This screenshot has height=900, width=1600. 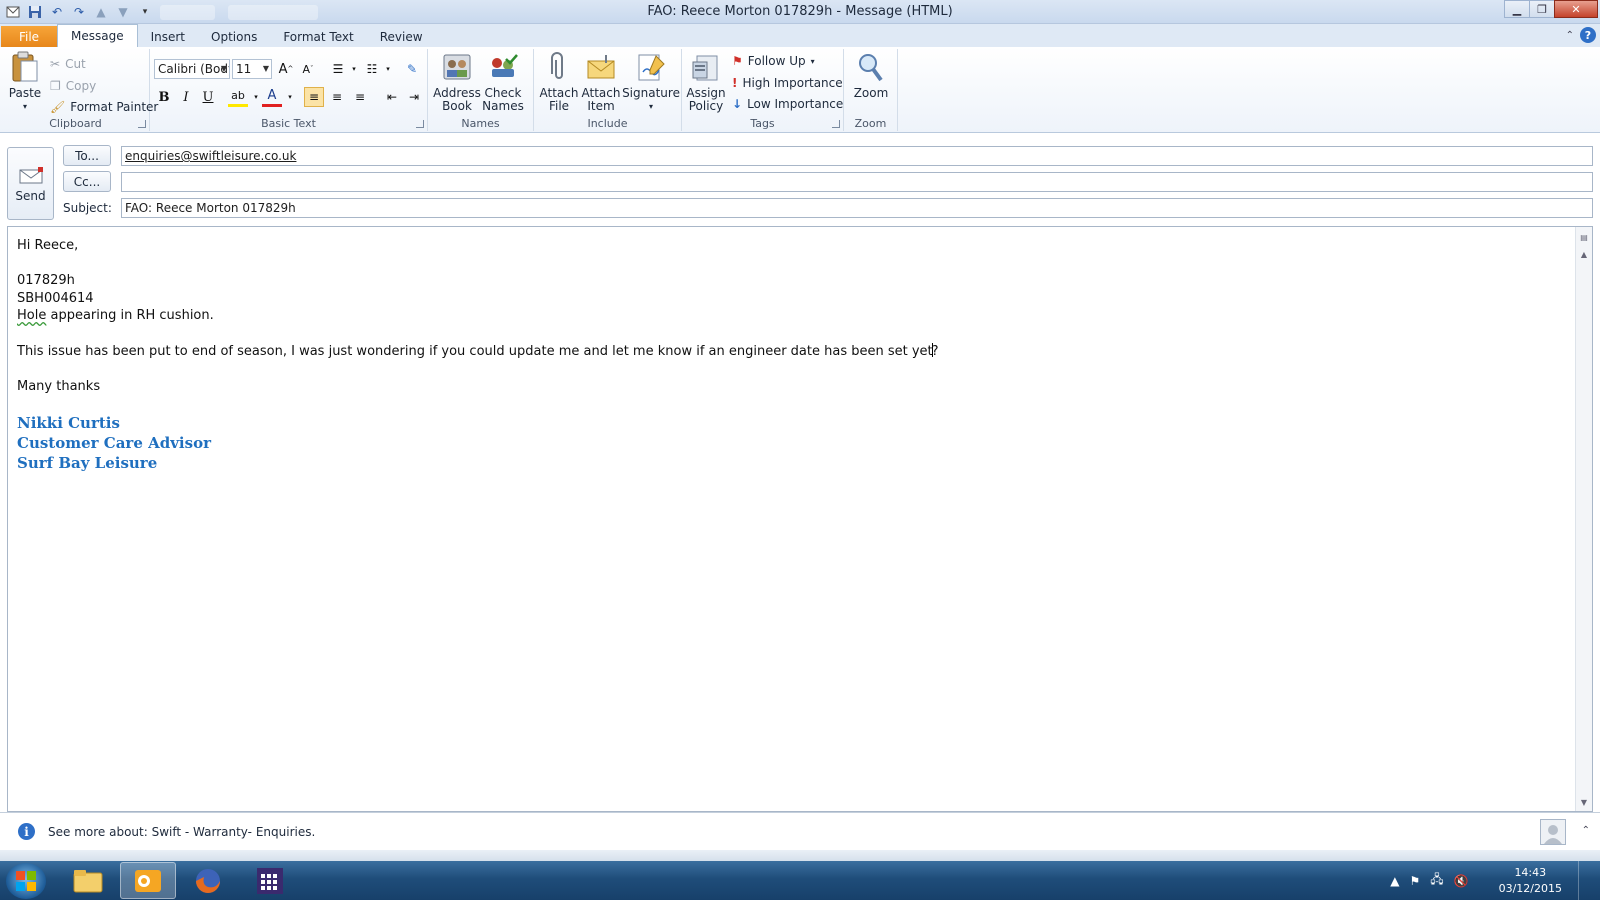 I want to click on firefox-icon, so click(x=208, y=880).